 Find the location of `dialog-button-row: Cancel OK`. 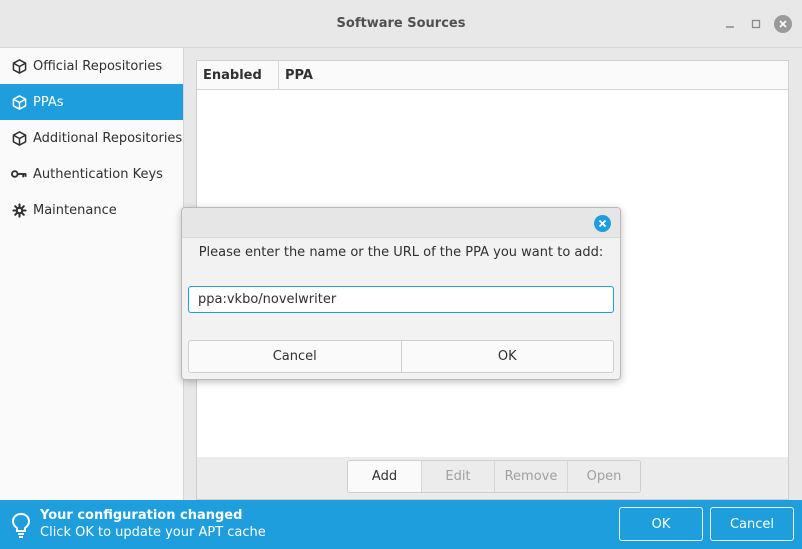

dialog-button-row: Cancel OK is located at coordinates (401, 356).